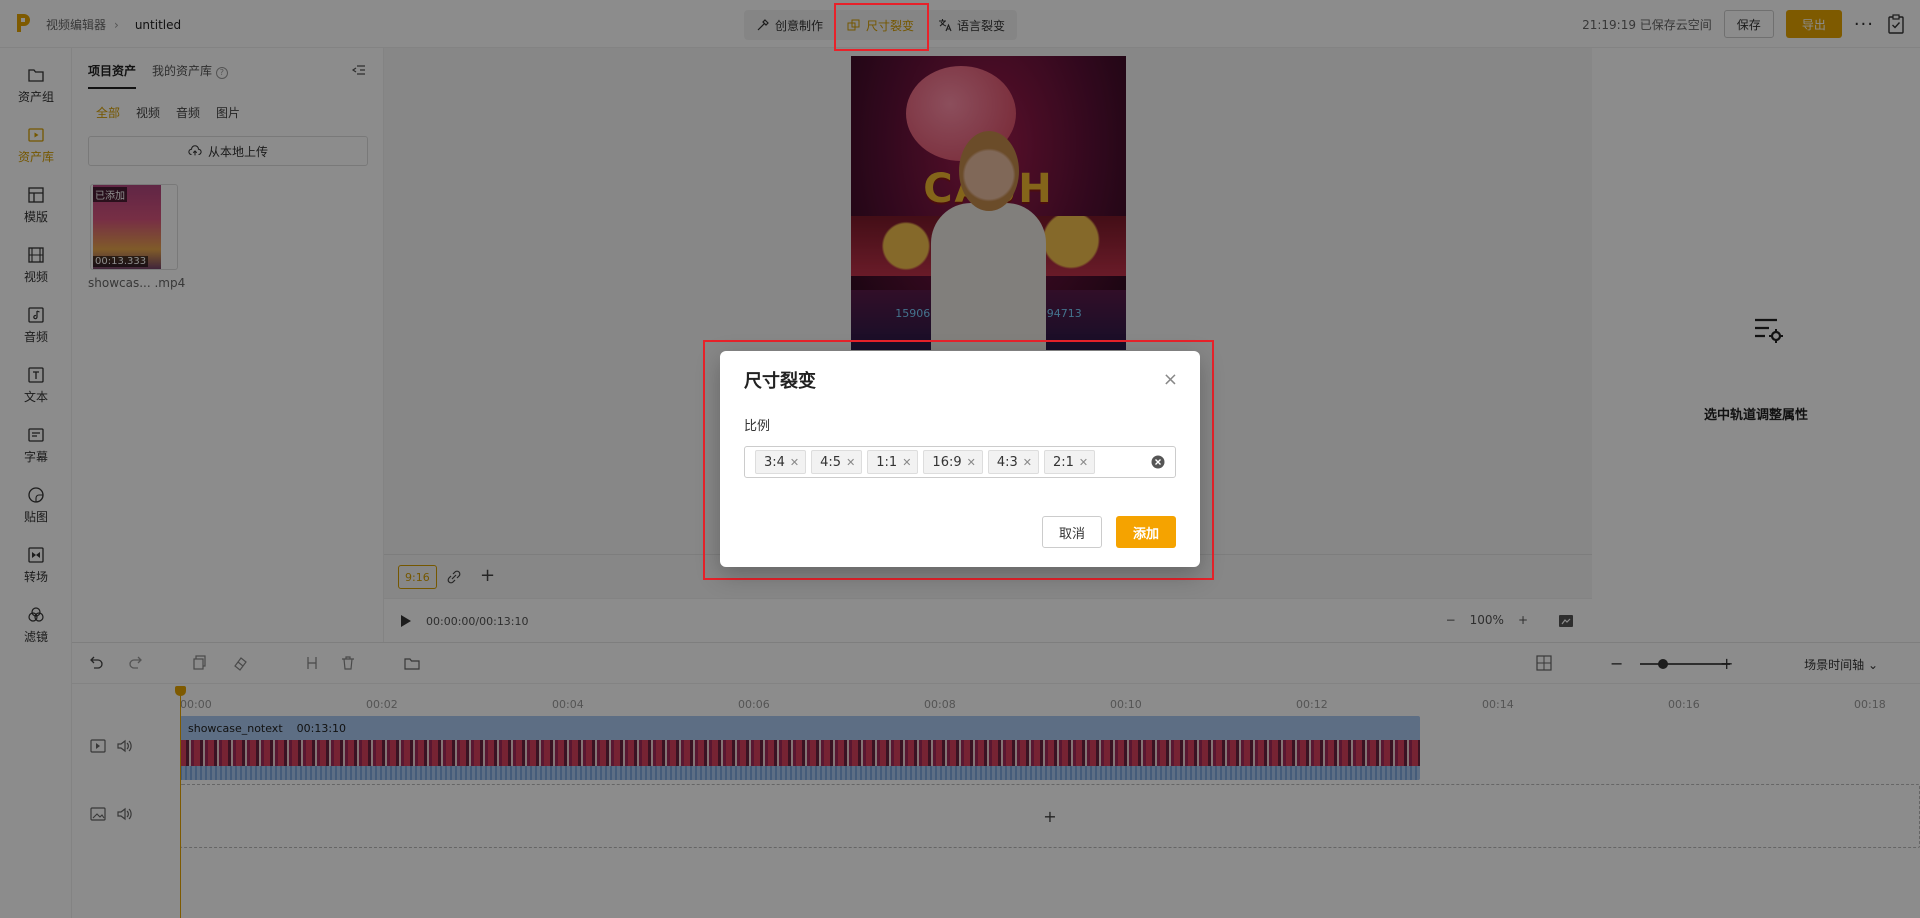  I want to click on cancel-button: 取消, so click(1072, 532).